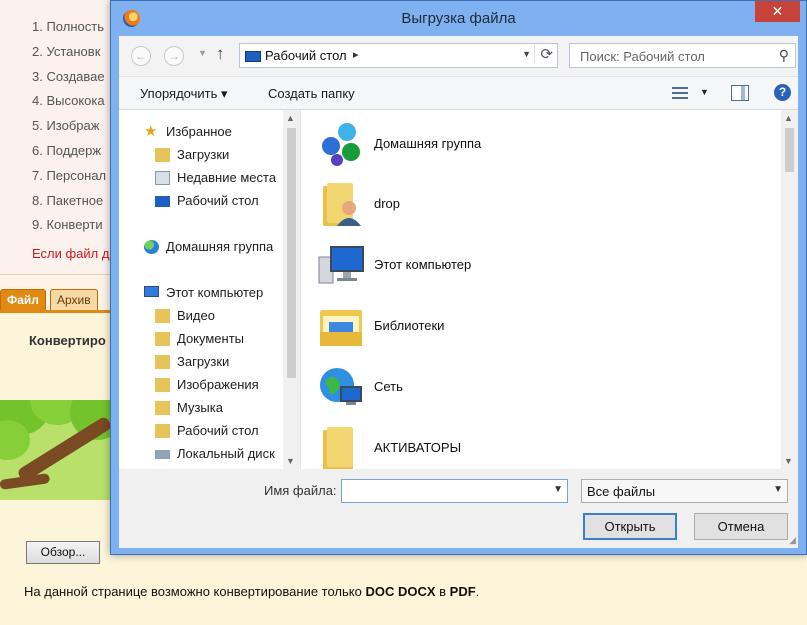 The image size is (807, 625). Describe the element at coordinates (184, 94) in the screenshot. I see `organize-button: Упорядочить ▾` at that location.